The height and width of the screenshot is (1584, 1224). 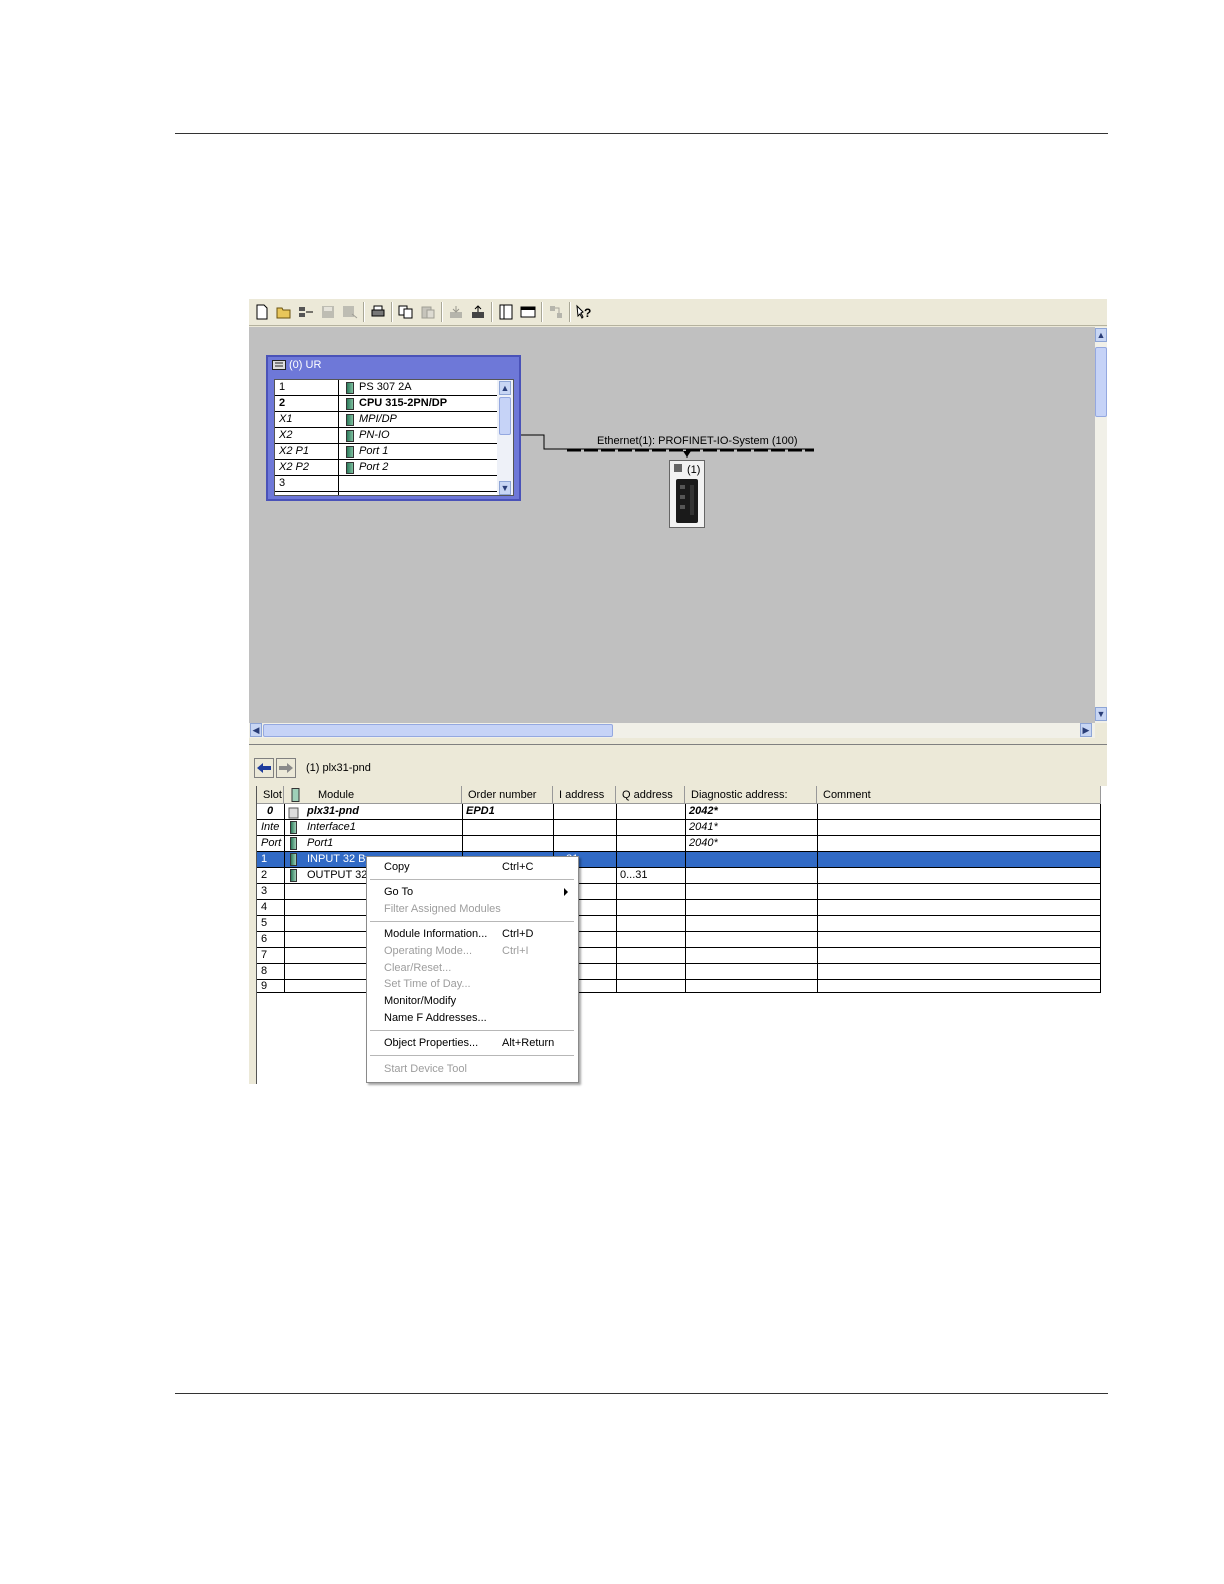 What do you see at coordinates (312, 768) in the screenshot?
I see `detail-nav-bar: (1) plx31-pnd` at bounding box center [312, 768].